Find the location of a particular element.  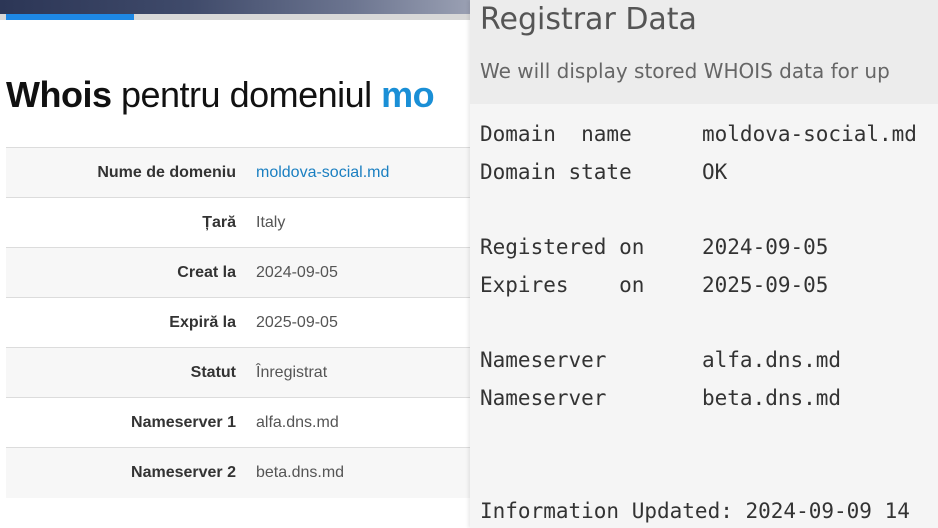

registrar-title: Registrar Data is located at coordinates (588, 19).